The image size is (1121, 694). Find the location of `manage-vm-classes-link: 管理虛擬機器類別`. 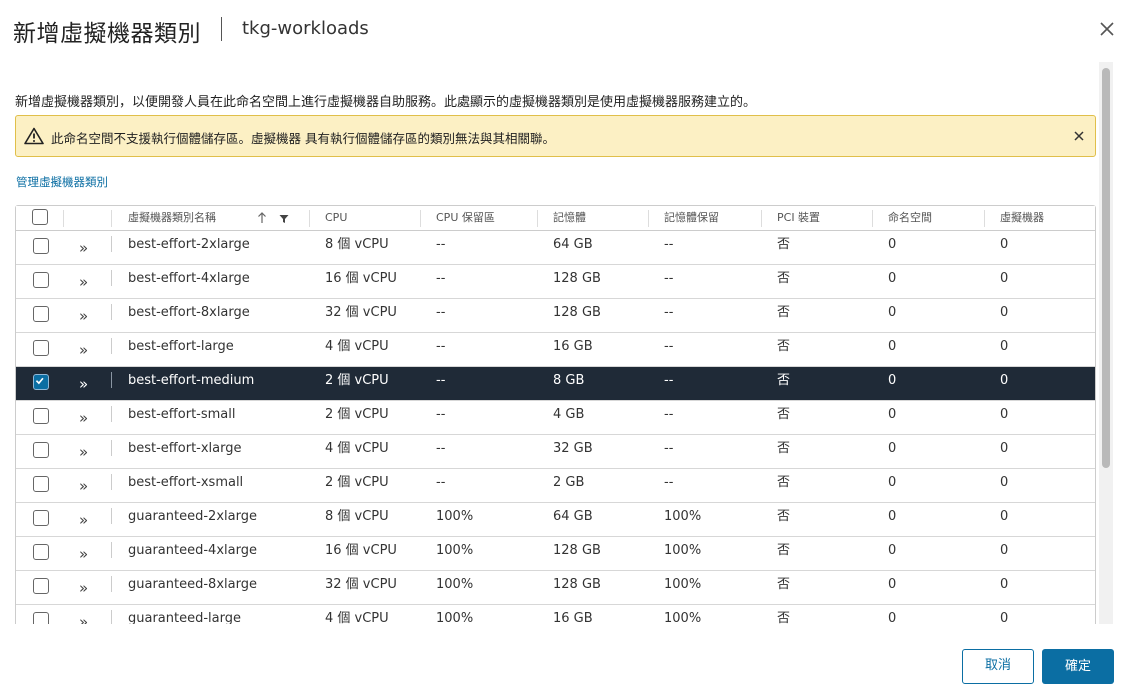

manage-vm-classes-link: 管理虛擬機器類別 is located at coordinates (62, 182).